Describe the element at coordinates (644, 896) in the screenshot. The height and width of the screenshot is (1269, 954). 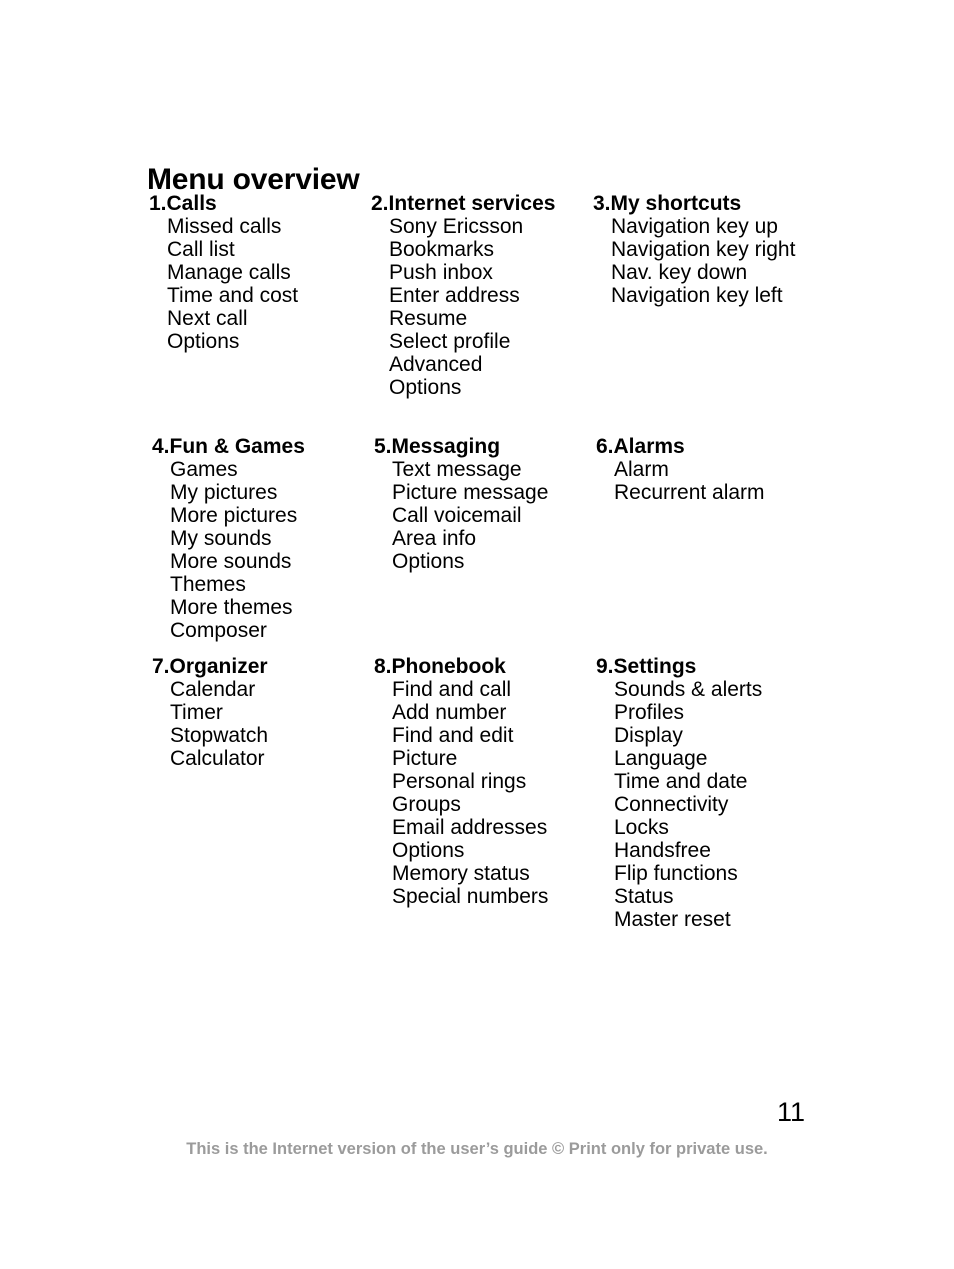
I see `menu-item: Status` at that location.